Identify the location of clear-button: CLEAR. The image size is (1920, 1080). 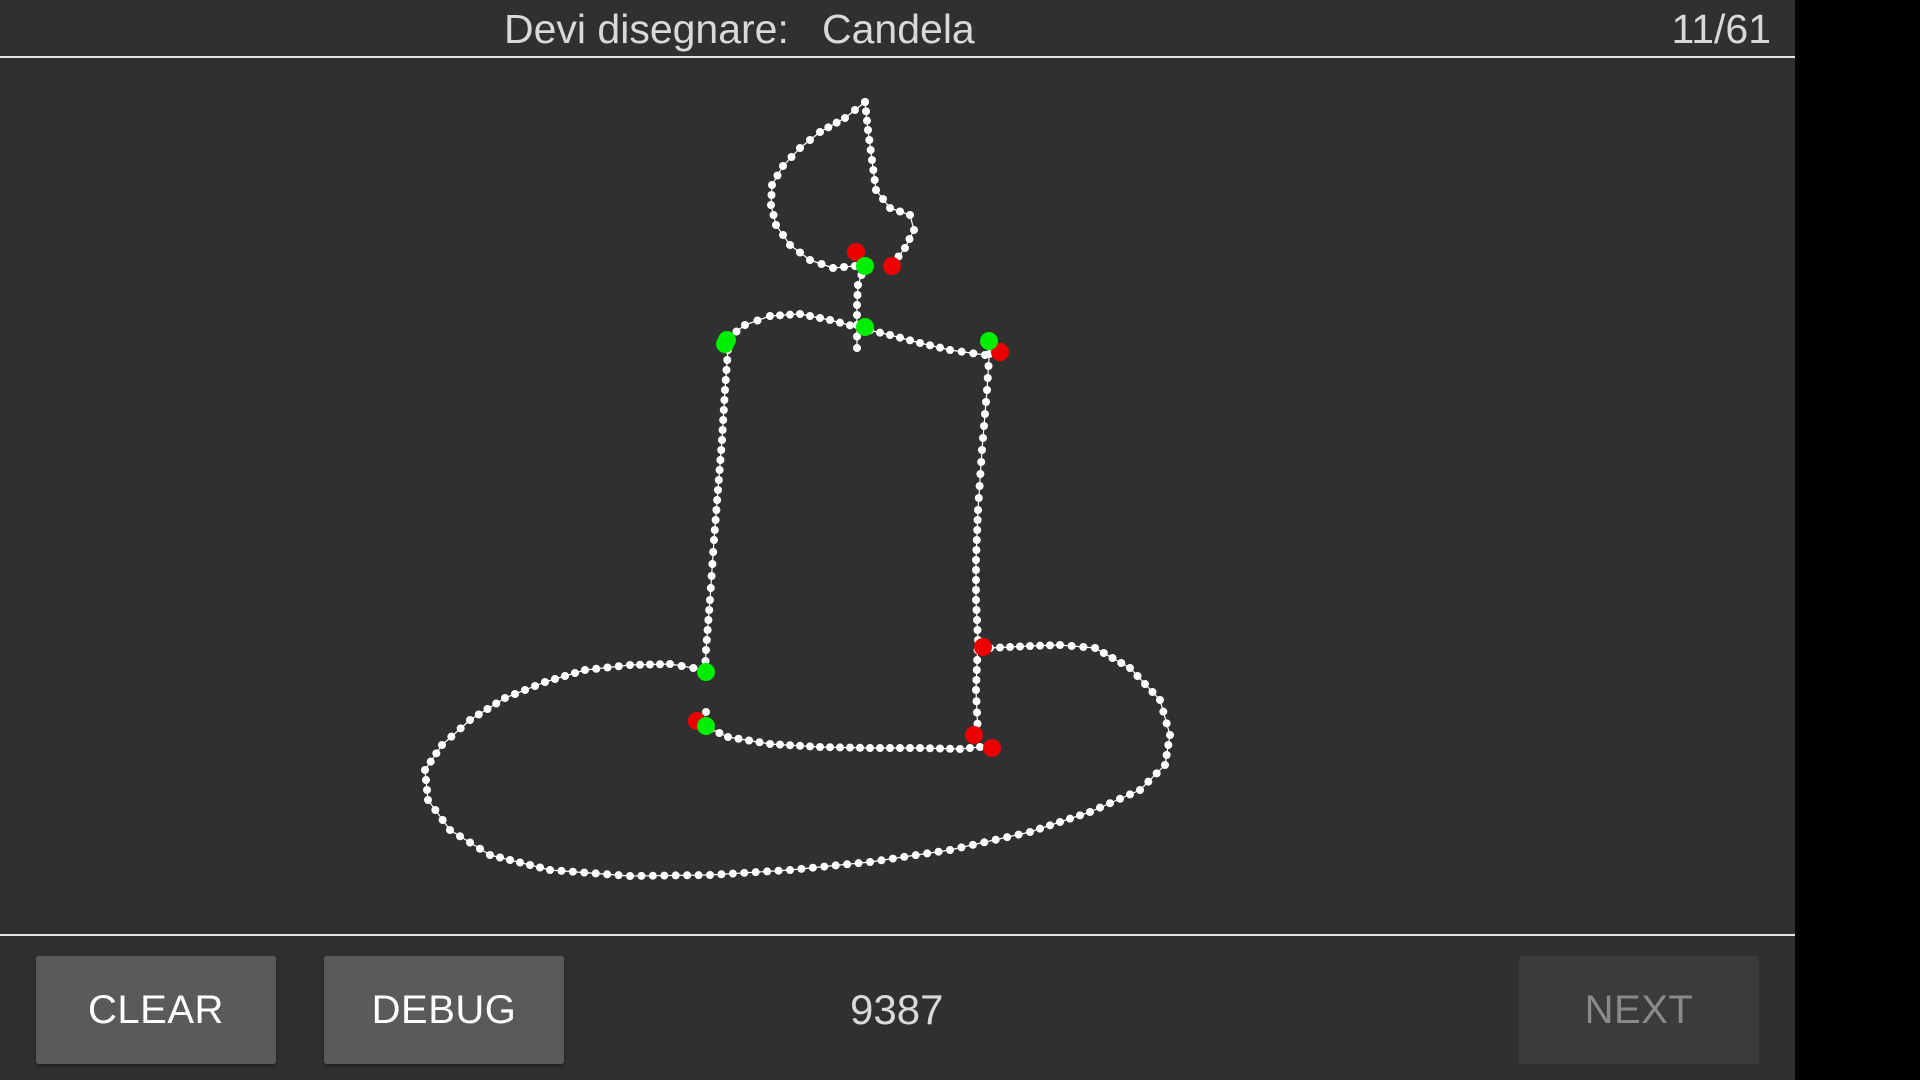
(156, 1010).